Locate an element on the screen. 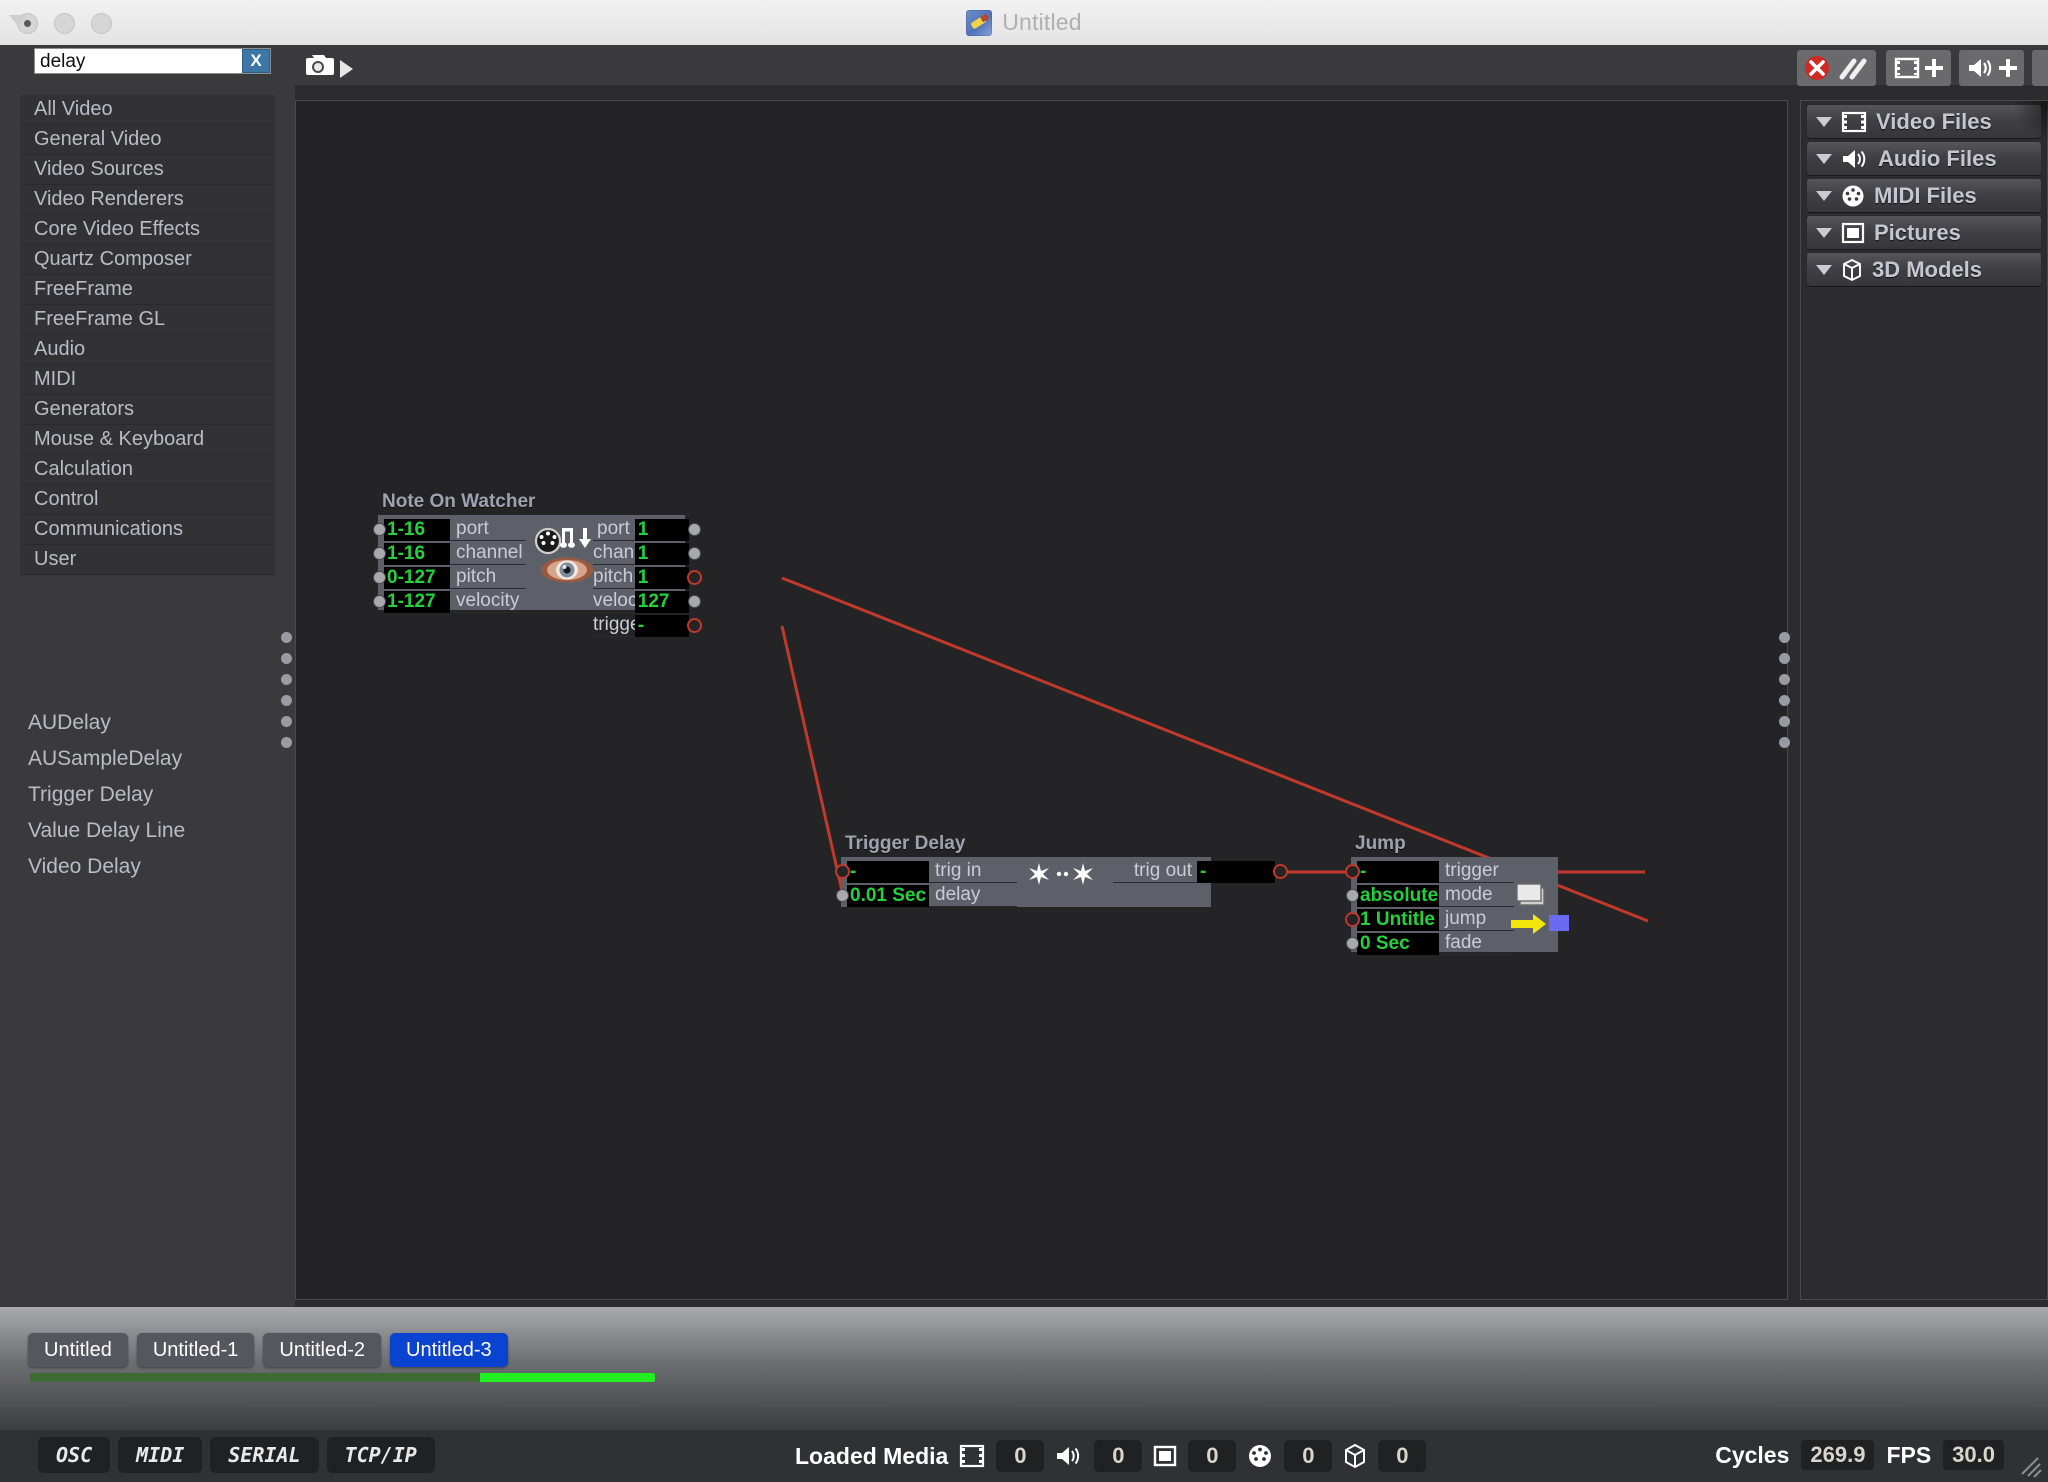 The height and width of the screenshot is (1482, 2048). output-value: 127 is located at coordinates (661, 602).